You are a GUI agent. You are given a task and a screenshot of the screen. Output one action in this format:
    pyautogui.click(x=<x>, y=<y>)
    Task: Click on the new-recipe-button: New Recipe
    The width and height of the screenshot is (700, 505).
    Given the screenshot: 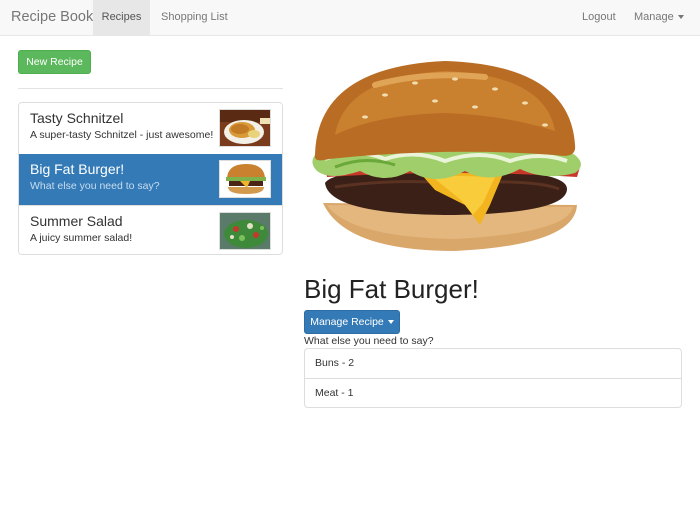 What is the action you would take?
    pyautogui.click(x=54, y=62)
    